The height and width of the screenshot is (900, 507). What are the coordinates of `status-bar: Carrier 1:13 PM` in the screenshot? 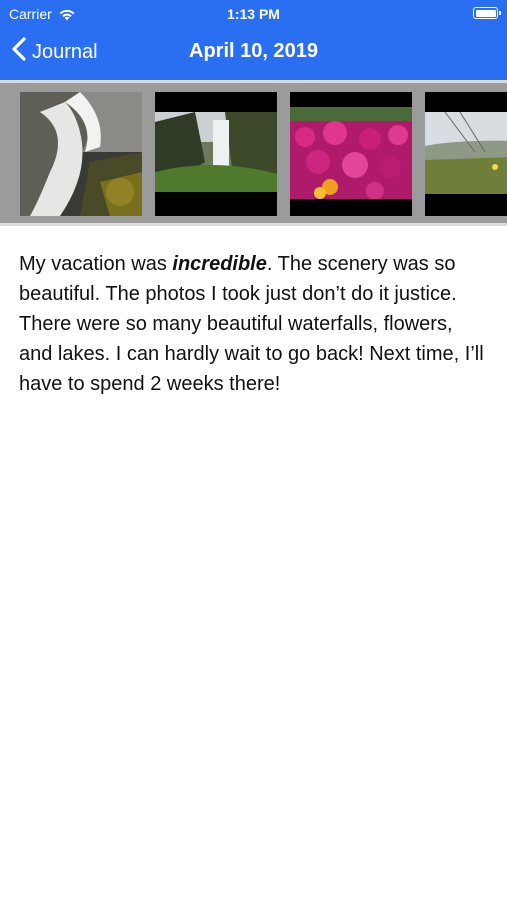 It's located at (253, 14).